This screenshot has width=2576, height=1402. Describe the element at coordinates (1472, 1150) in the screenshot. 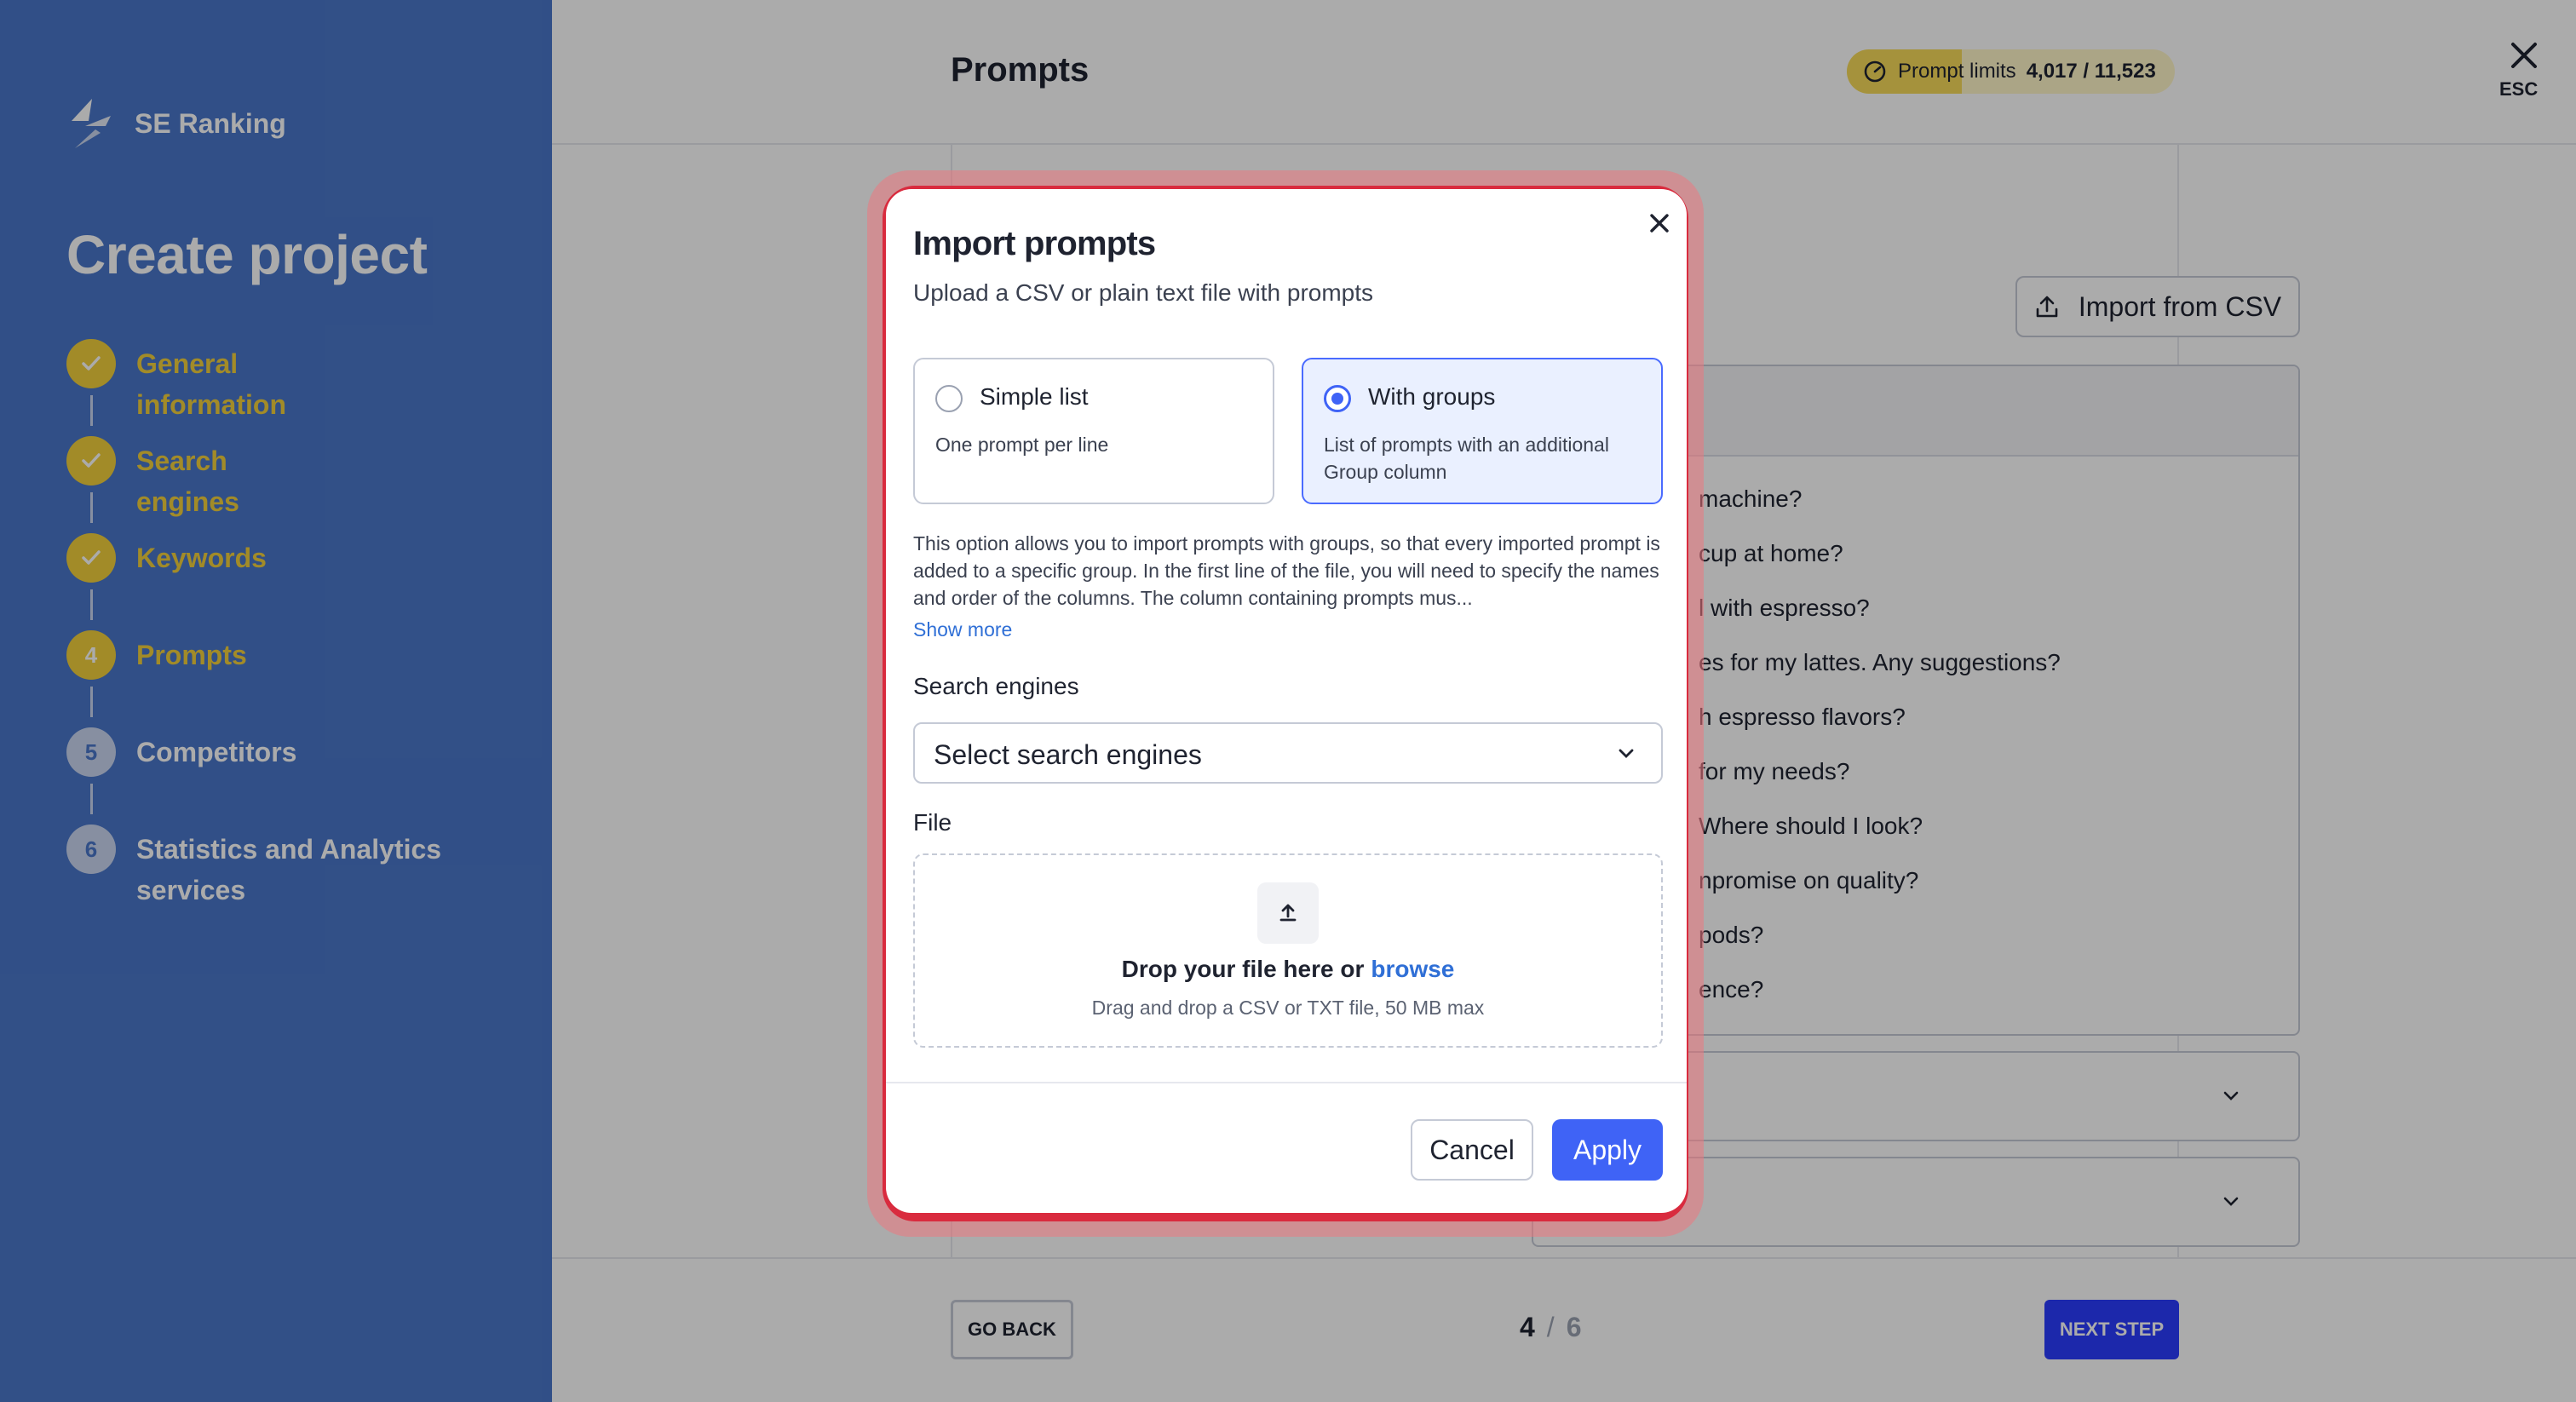

I see `cancel-button: Cancel` at that location.